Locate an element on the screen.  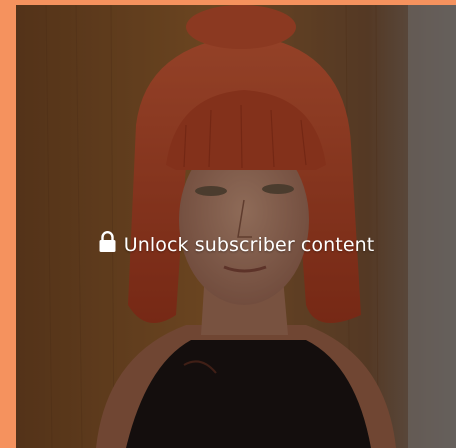
unlock-label: Unlock subscriber content is located at coordinates (249, 245).